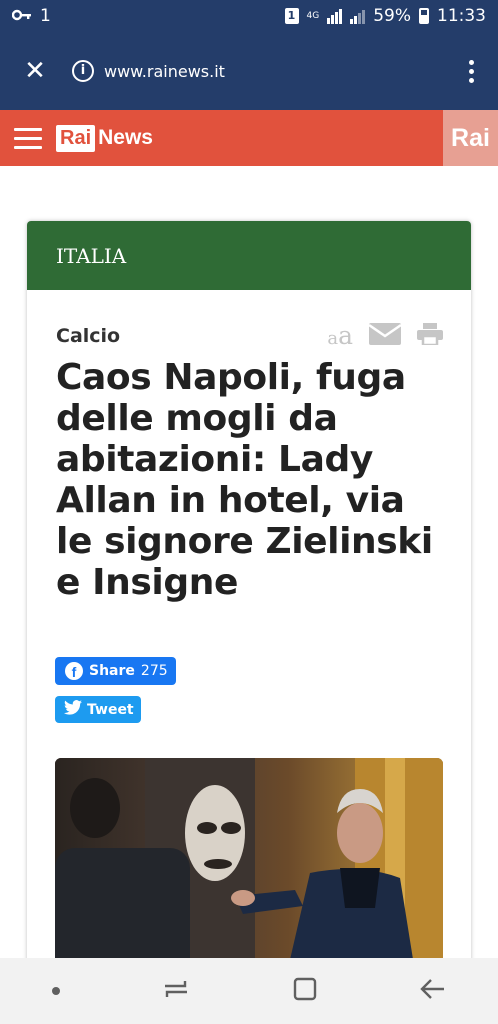 Image resolution: width=498 pixels, height=1024 pixels. I want to click on signal-icon-secondary, so click(358, 16).